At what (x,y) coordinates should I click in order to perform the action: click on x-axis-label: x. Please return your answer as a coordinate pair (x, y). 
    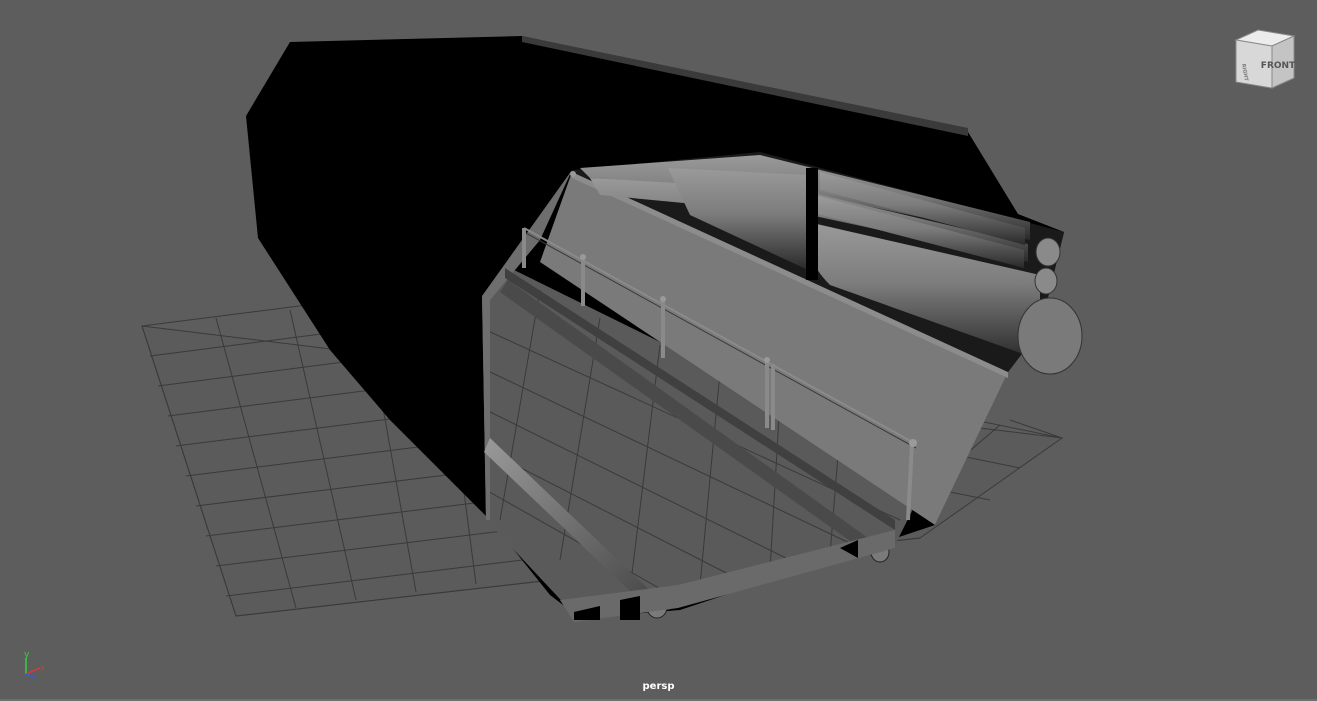
    Looking at the image, I should click on (43, 668).